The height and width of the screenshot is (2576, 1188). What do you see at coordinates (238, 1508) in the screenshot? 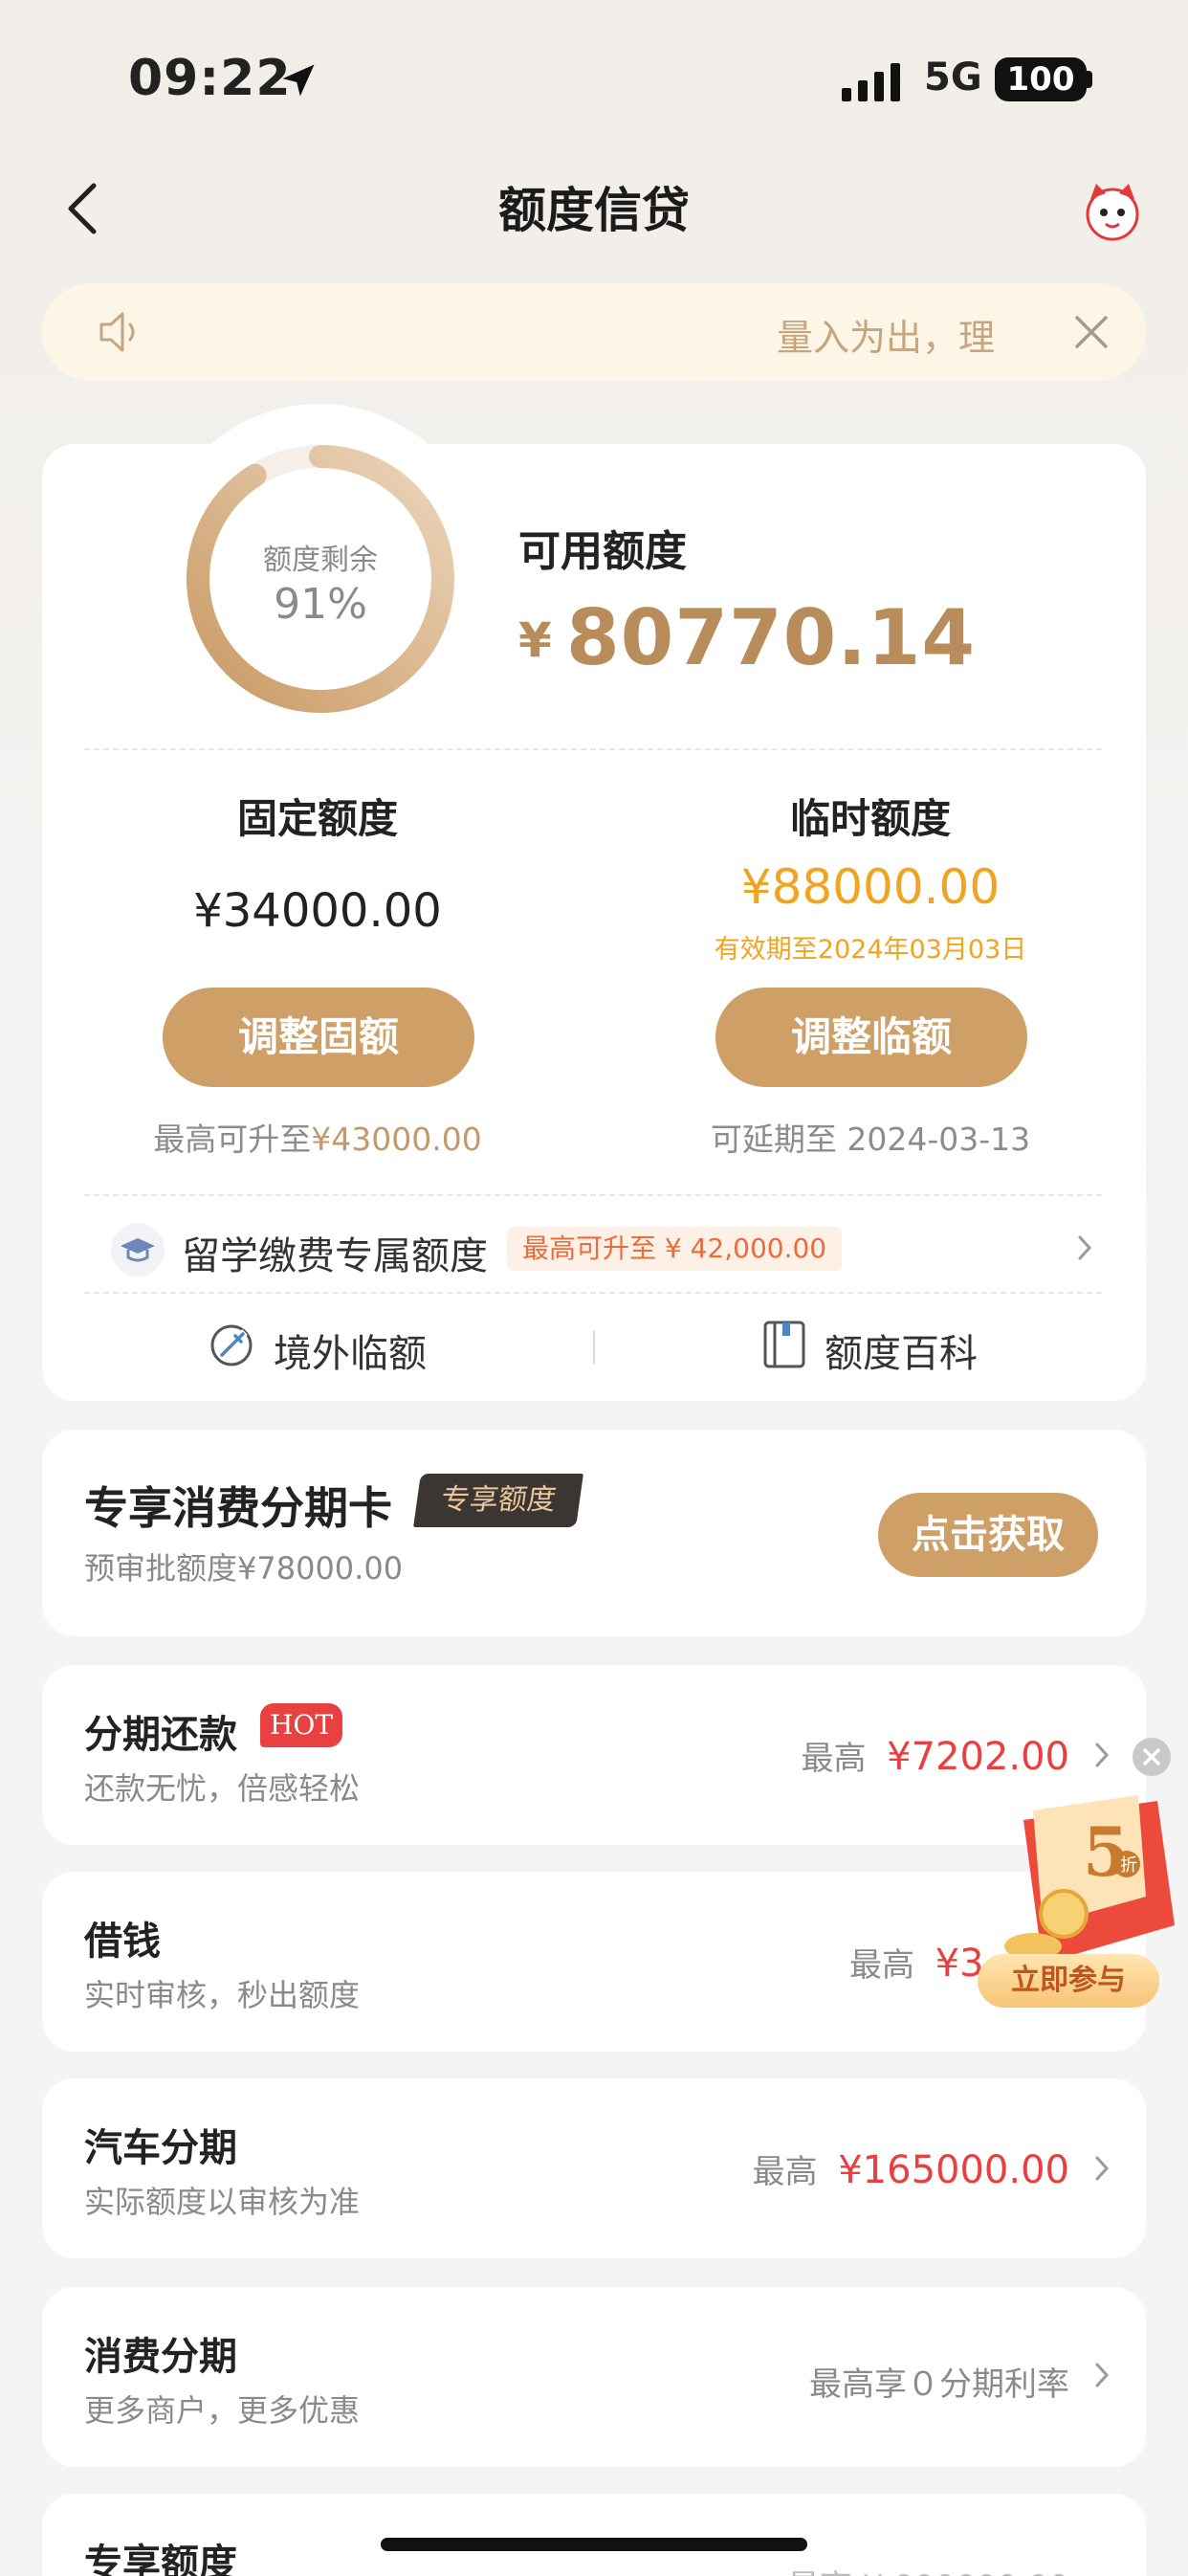
I see `installment-card-title: 专享消费分期卡` at bounding box center [238, 1508].